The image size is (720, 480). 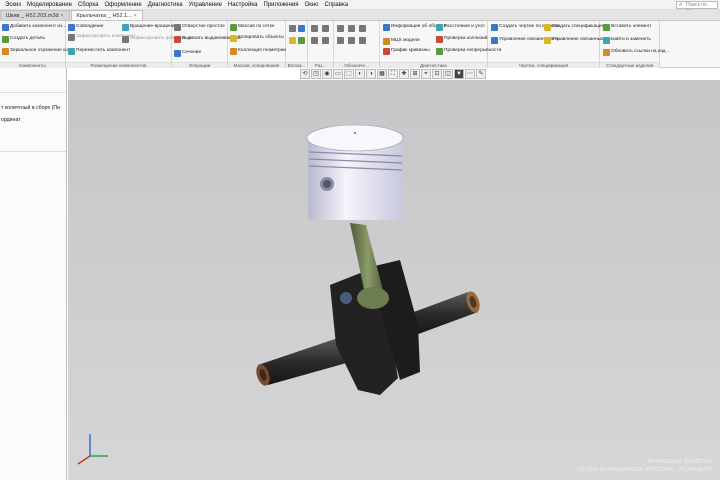 I want to click on section-button: Сечение, so click(x=187, y=53).